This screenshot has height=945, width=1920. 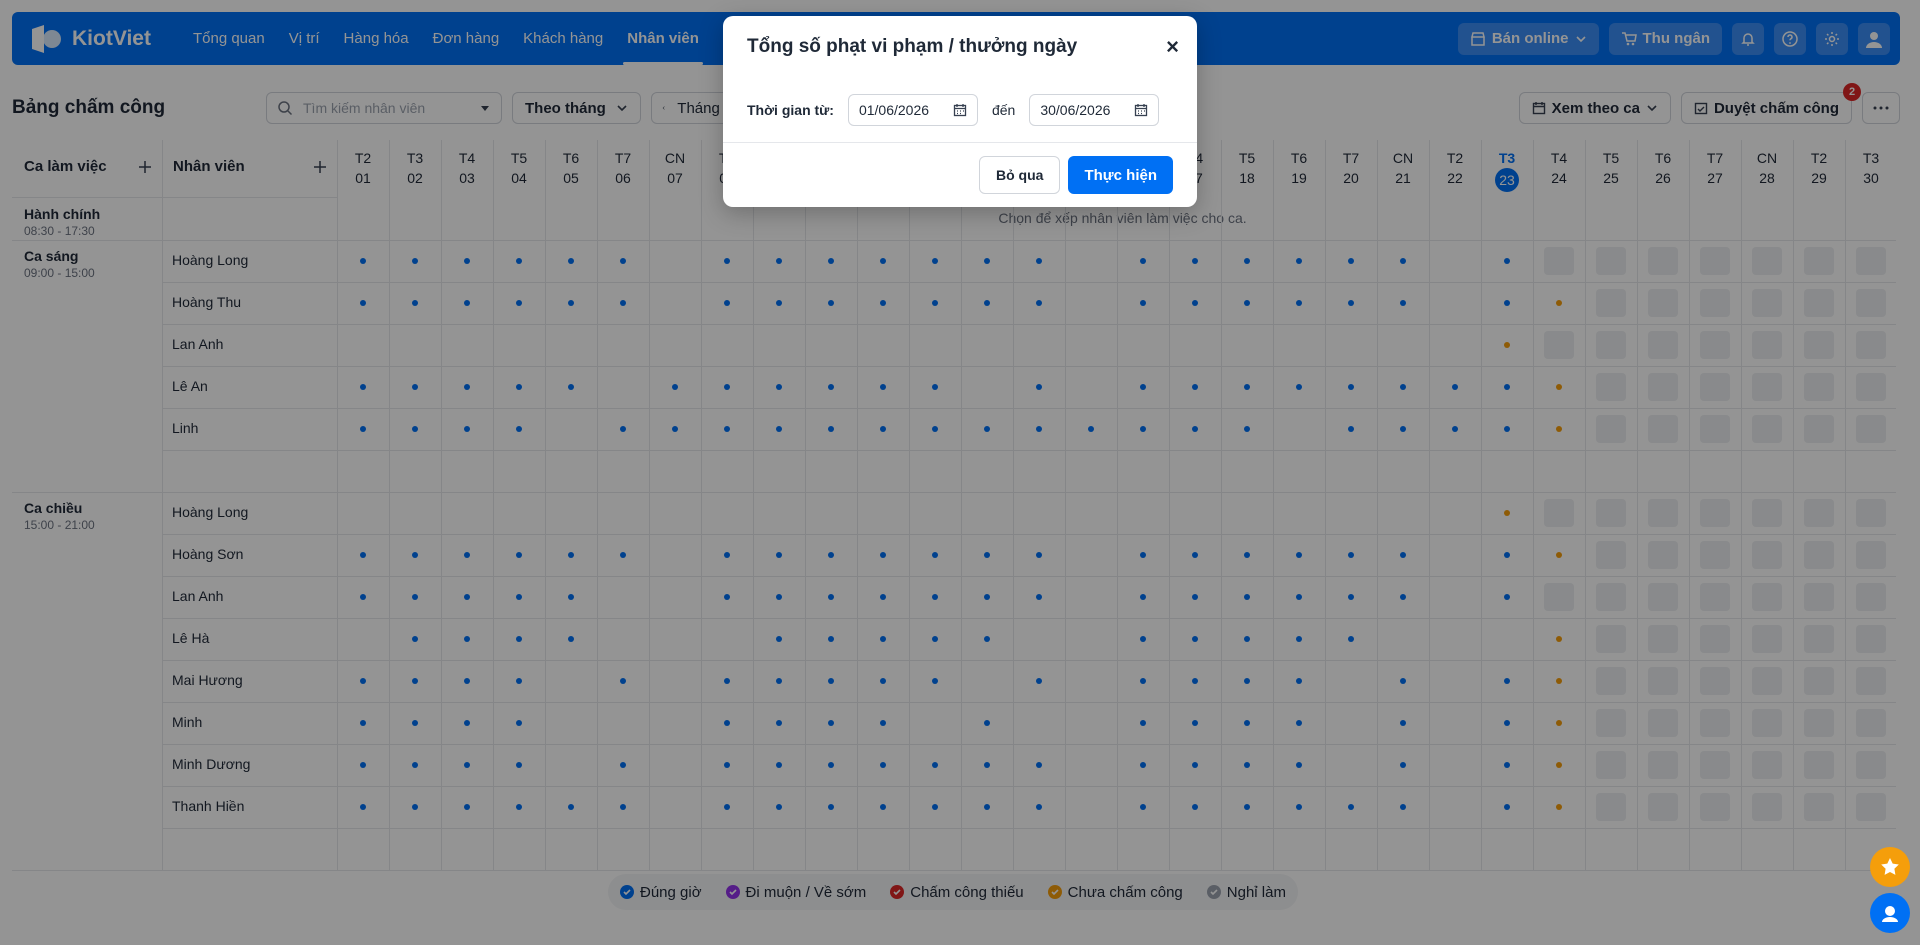 I want to click on from-date-label: Thời gian từ:, so click(x=790, y=110).